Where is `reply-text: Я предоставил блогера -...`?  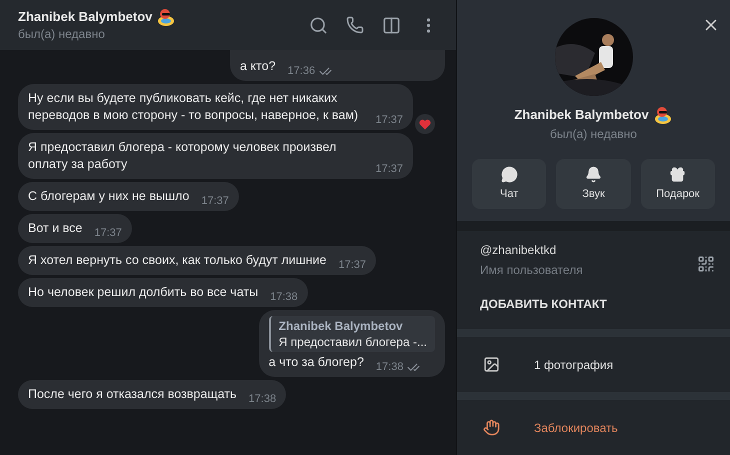
reply-text: Я предоставил блогера -... is located at coordinates (352, 342).